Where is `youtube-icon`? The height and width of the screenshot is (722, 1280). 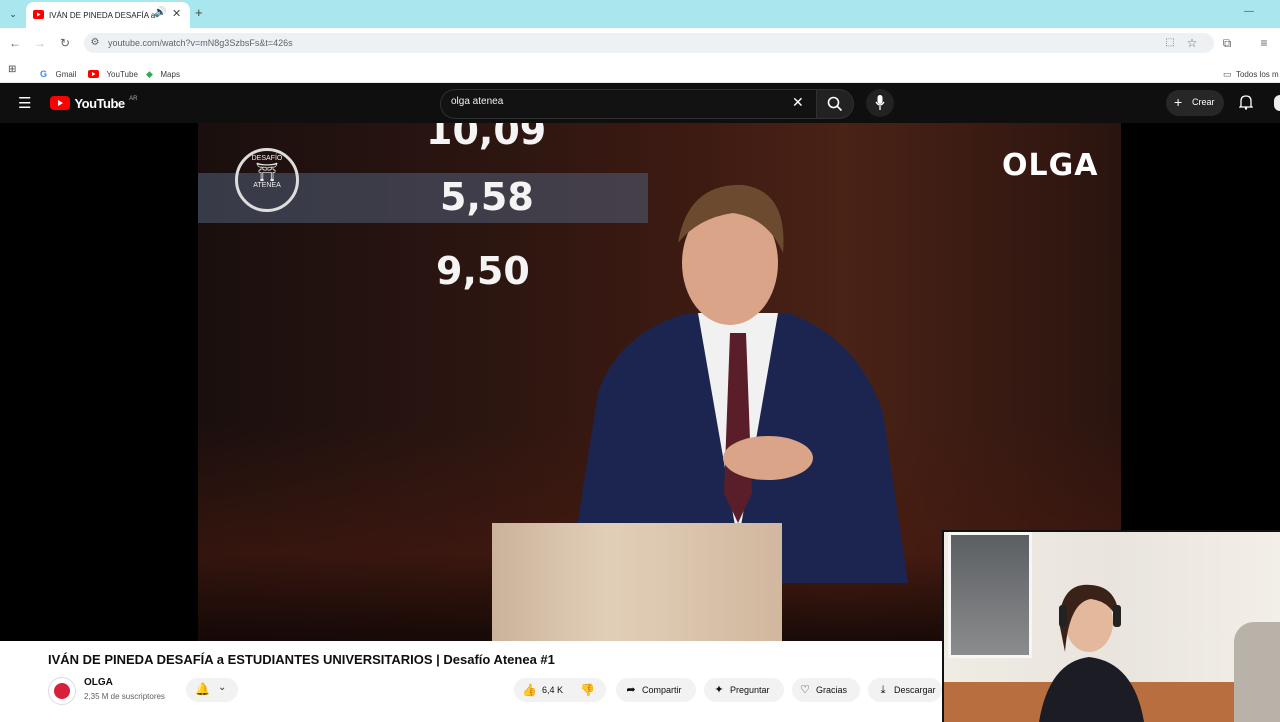
youtube-icon is located at coordinates (93, 74).